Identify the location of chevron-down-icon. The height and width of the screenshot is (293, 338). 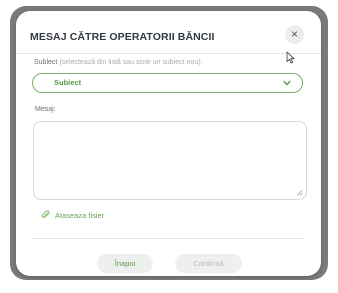
(287, 83).